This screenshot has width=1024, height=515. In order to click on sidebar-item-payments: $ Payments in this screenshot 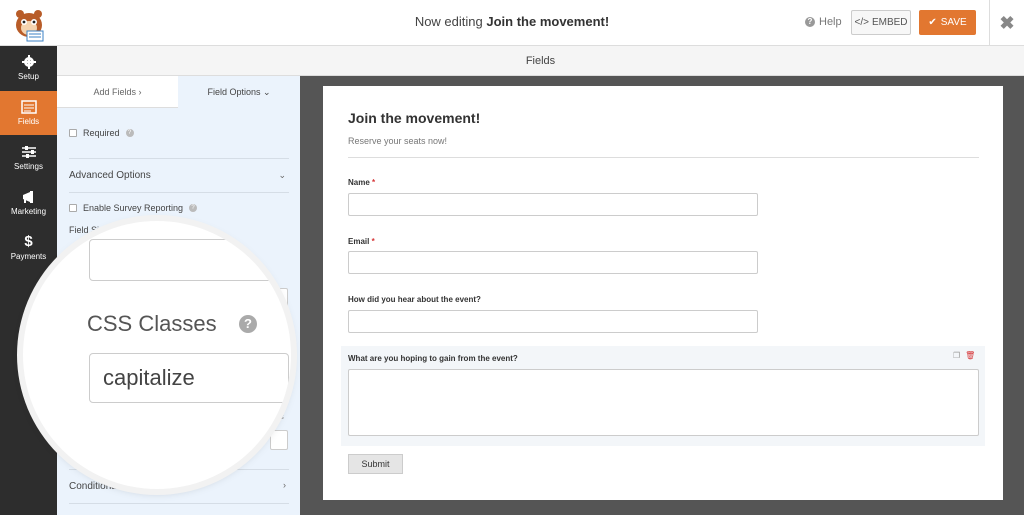, I will do `click(28, 248)`.